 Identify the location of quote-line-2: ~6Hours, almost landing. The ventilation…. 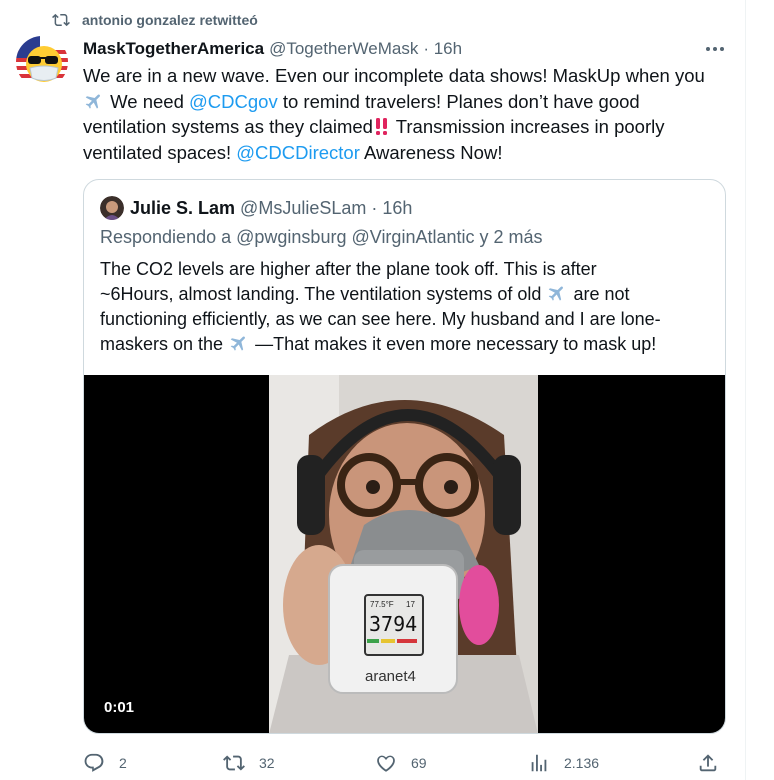
(407, 294).